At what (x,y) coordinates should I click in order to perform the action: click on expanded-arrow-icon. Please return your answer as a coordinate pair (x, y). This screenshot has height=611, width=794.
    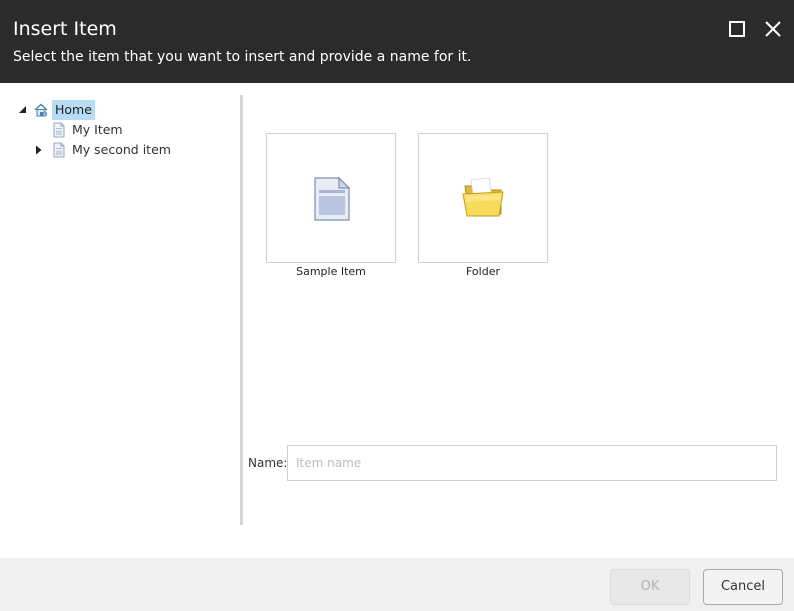
    Looking at the image, I should click on (23, 110).